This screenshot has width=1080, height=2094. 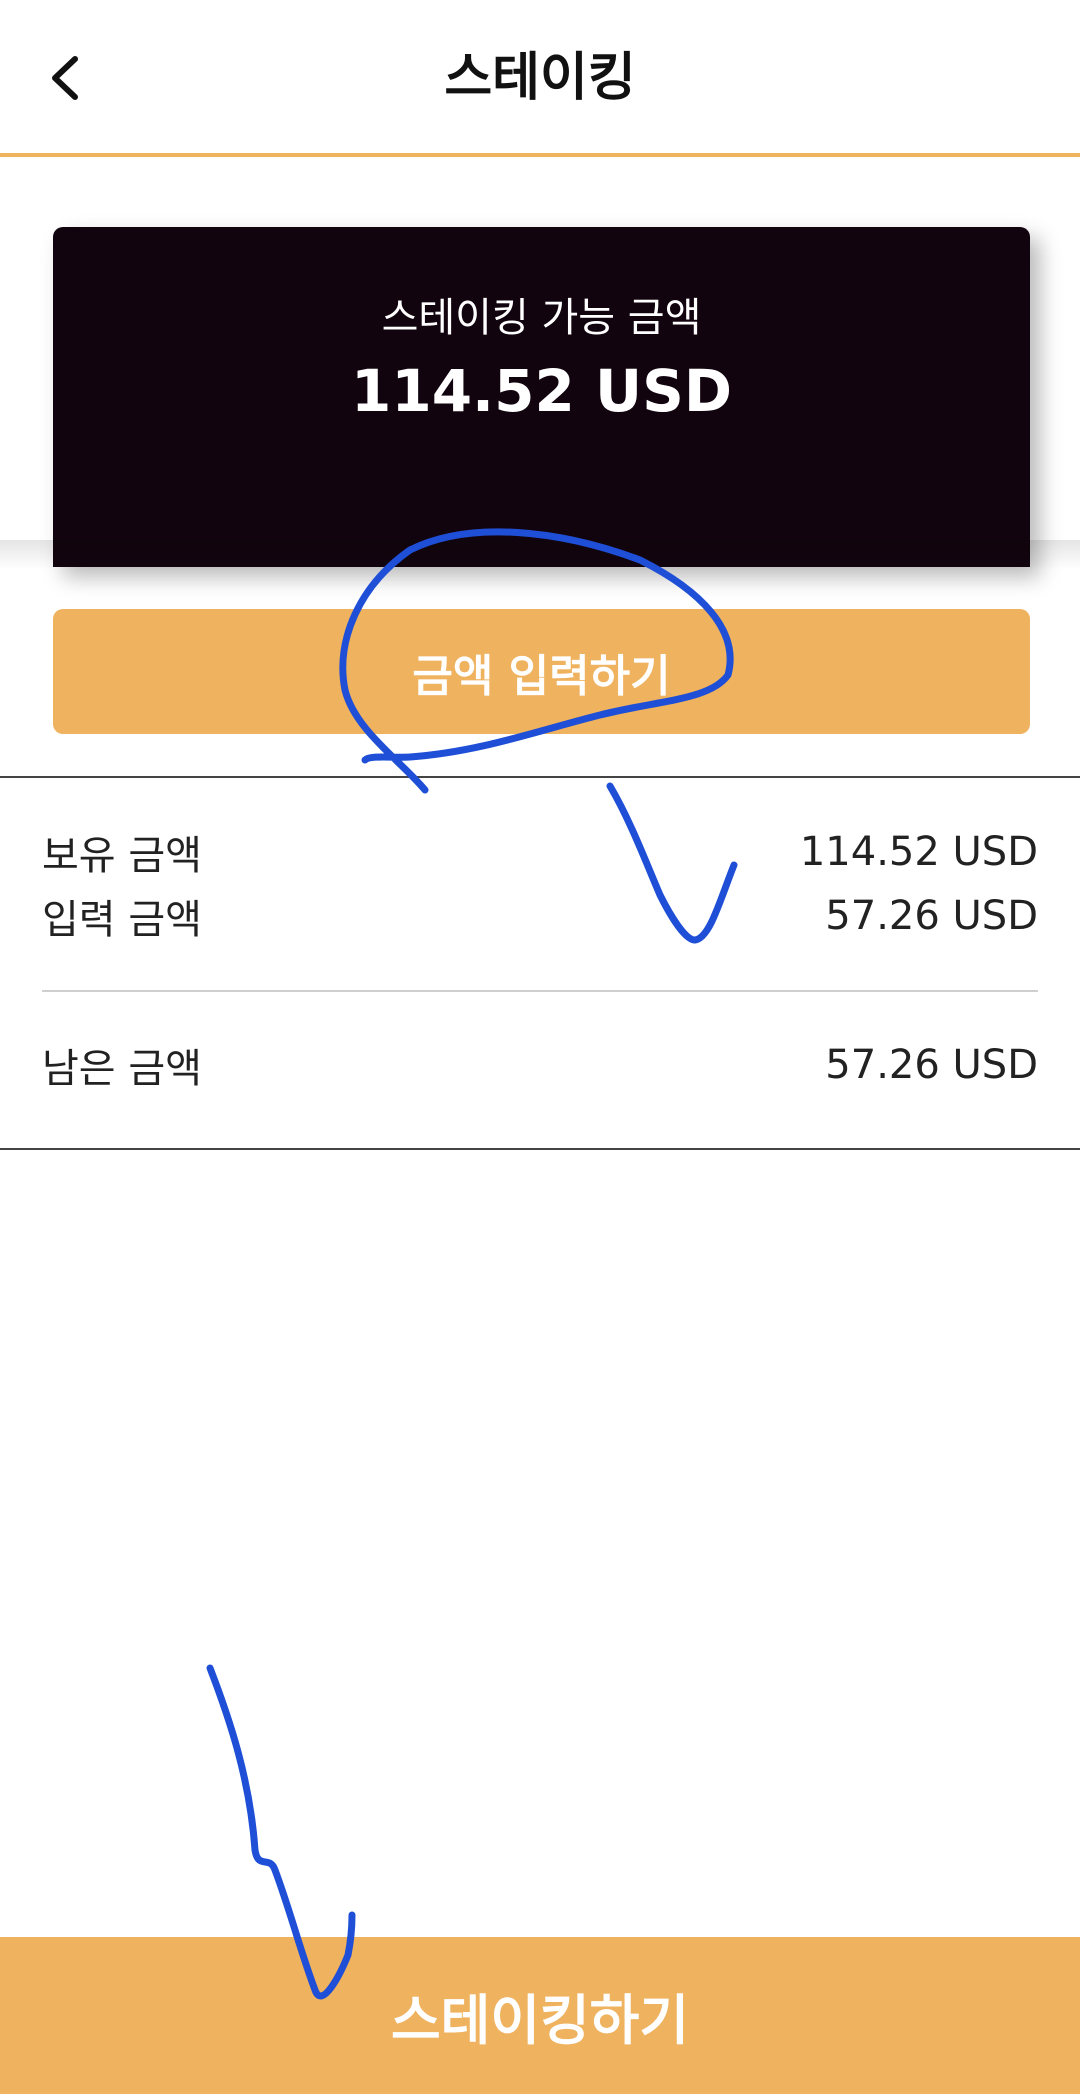 I want to click on entered-amount-value: 57.26 USD, so click(x=931, y=916).